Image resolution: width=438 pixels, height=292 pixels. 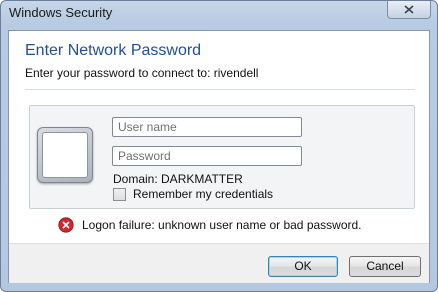 What do you see at coordinates (61, 12) in the screenshot?
I see `window-title: Windows Security` at bounding box center [61, 12].